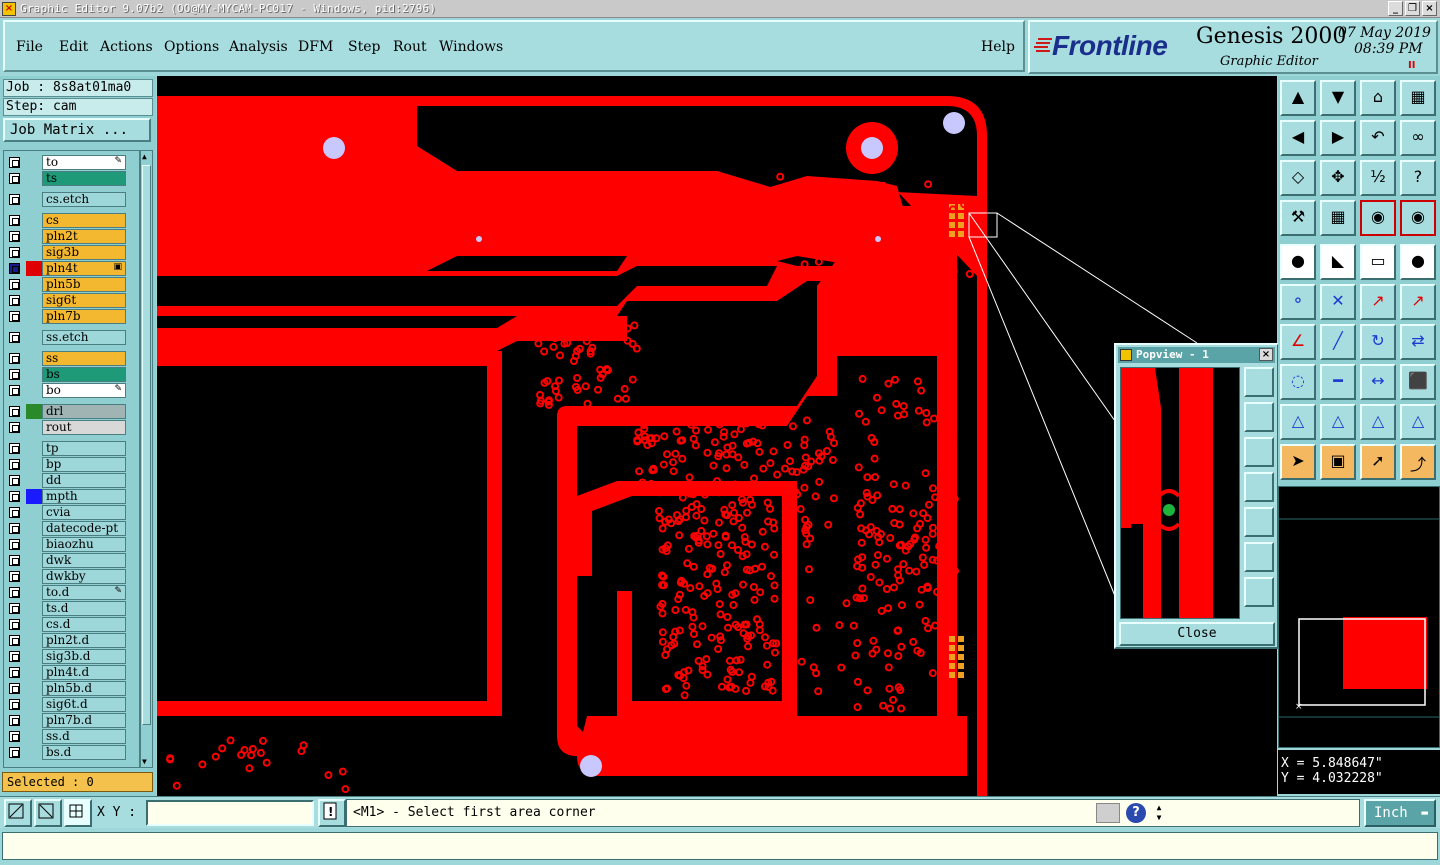 The width and height of the screenshot is (1440, 865). I want to click on pan-left-icon: ◀, so click(1298, 138).